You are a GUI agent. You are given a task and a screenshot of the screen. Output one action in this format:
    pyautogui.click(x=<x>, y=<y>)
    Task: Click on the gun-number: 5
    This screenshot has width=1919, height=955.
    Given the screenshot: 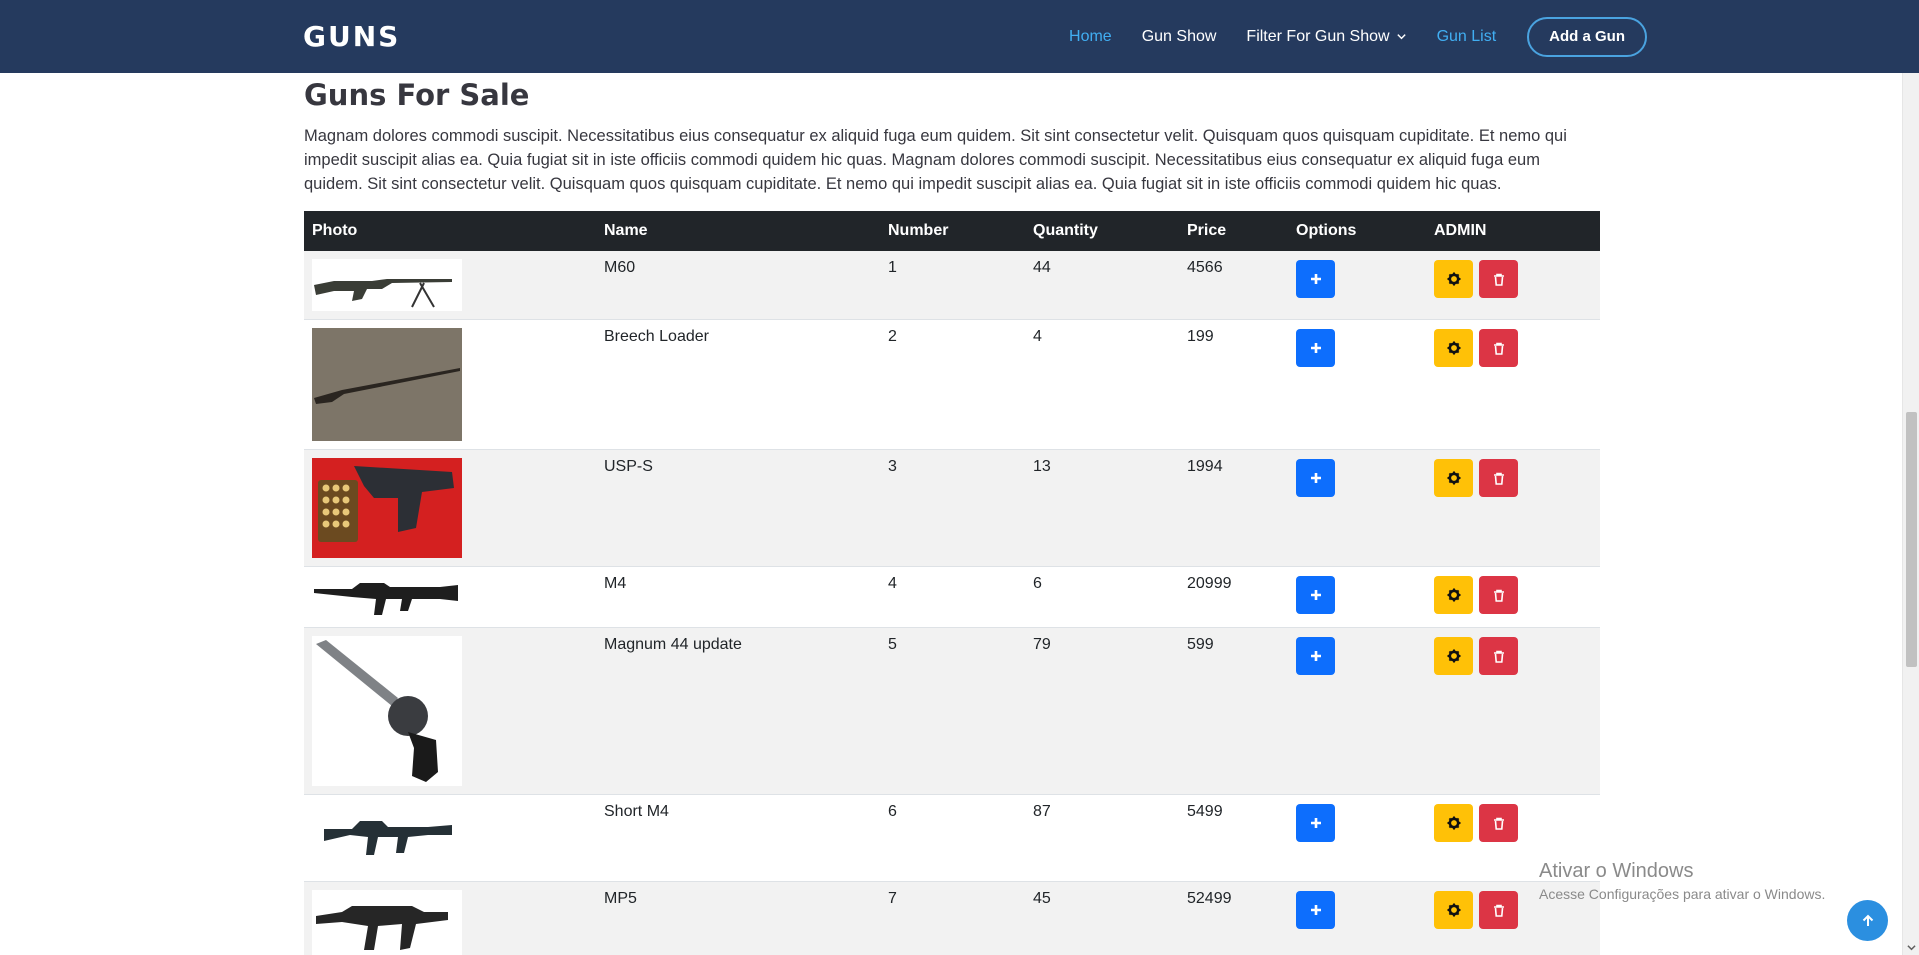 What is the action you would take?
    pyautogui.click(x=892, y=644)
    